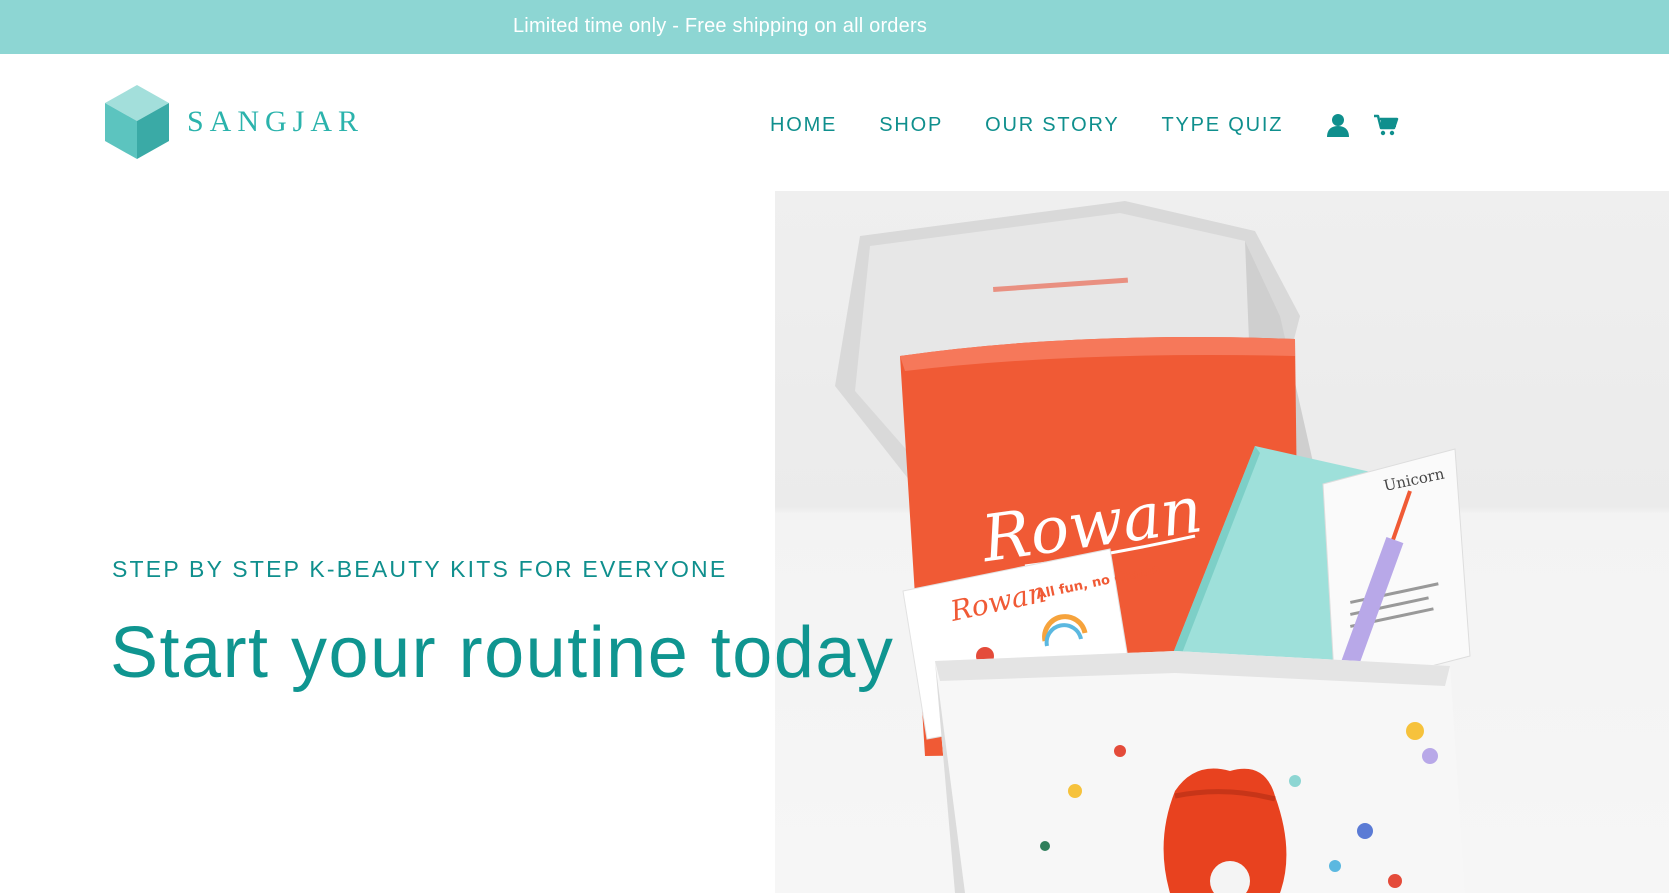 The height and width of the screenshot is (893, 1669). Describe the element at coordinates (1222, 125) in the screenshot. I see `nav-type-quiz: TYPE QUIZ` at that location.